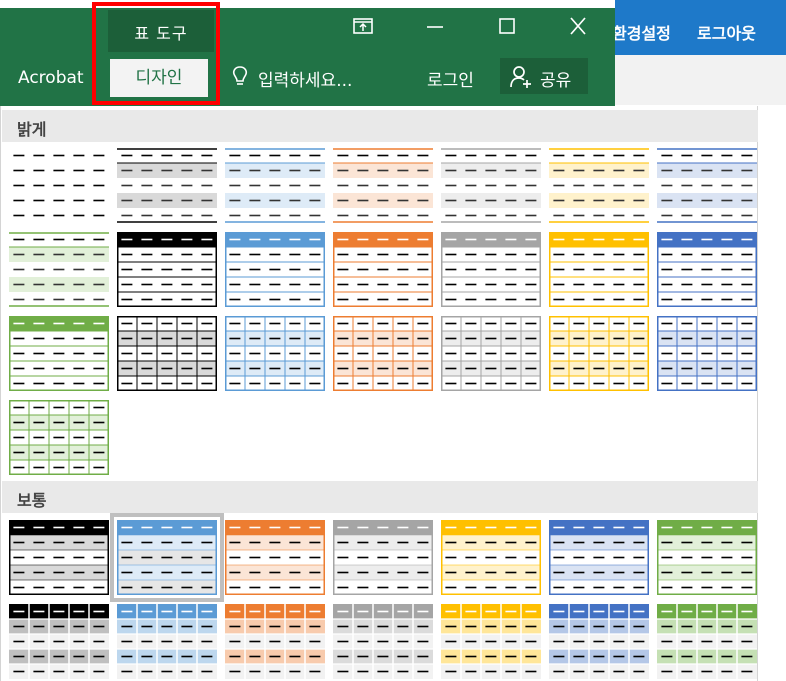 The height and width of the screenshot is (681, 786). Describe the element at coordinates (156, 53) in the screenshot. I see `annotation-highlight-box` at that location.